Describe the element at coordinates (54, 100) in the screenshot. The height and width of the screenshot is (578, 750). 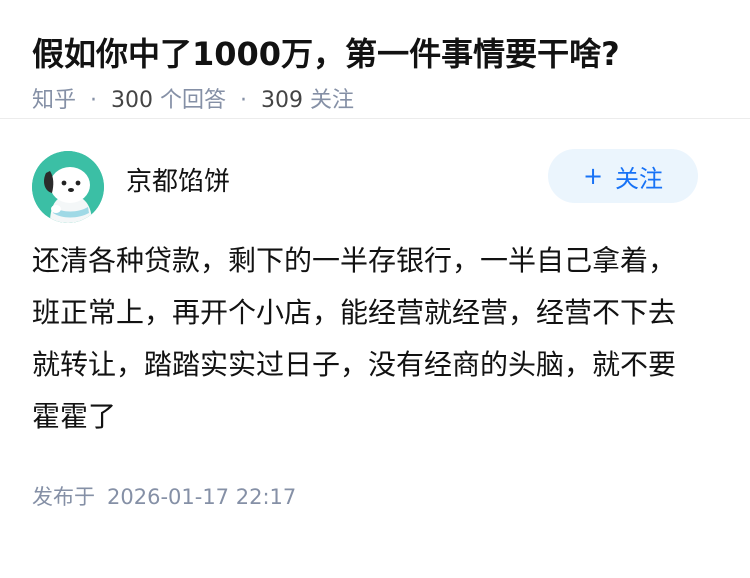
I see `source-label: 知乎` at that location.